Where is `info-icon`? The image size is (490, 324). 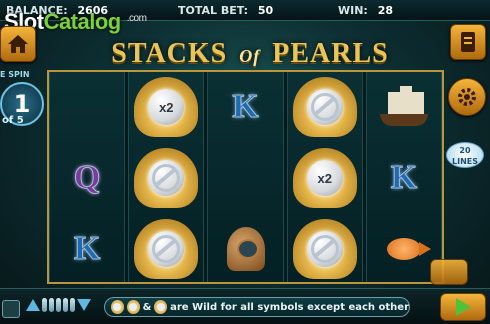 info-icon is located at coordinates (11, 309).